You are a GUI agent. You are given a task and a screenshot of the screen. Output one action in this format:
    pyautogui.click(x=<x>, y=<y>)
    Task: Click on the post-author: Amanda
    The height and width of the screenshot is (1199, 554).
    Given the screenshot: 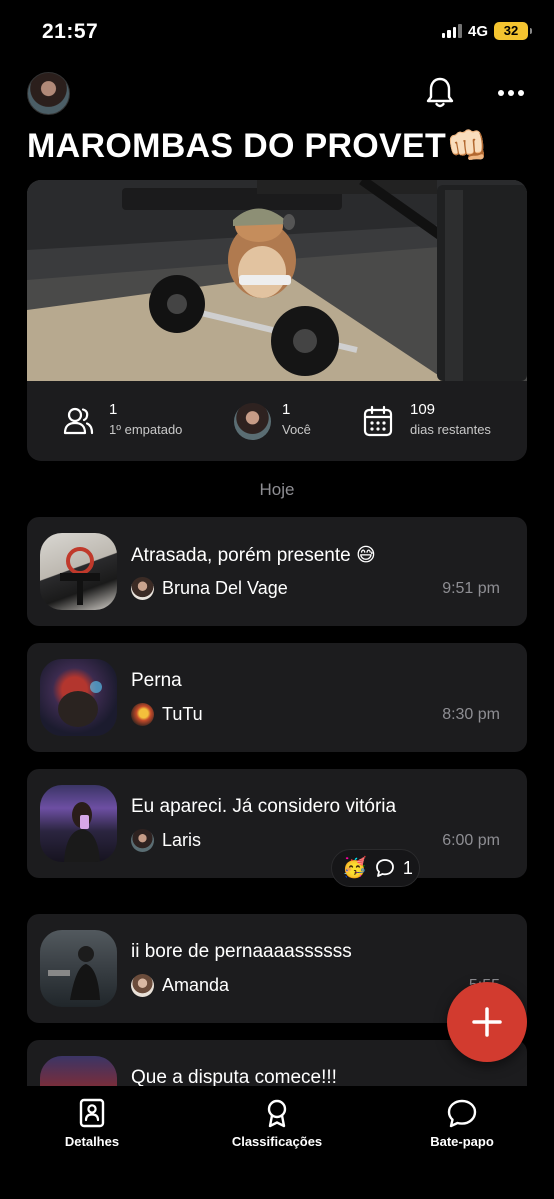 What is the action you would take?
    pyautogui.click(x=180, y=985)
    